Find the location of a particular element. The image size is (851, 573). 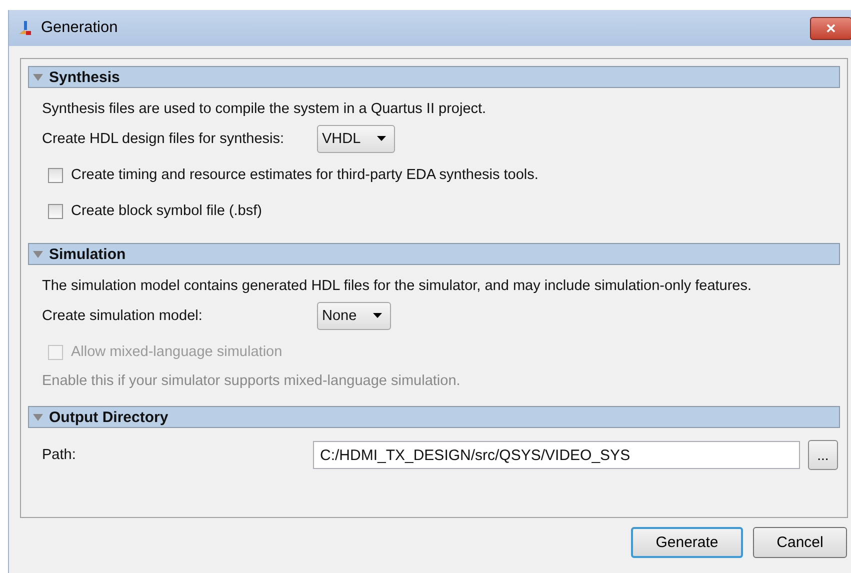

window-title: Generation is located at coordinates (80, 28).